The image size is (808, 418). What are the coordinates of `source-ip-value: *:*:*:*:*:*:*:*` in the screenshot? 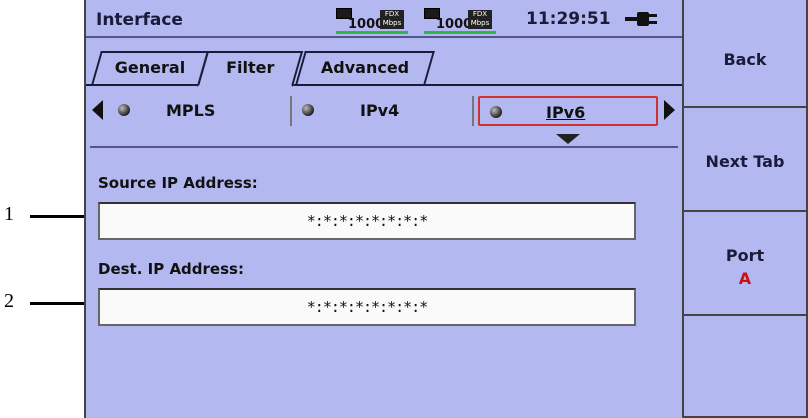 It's located at (367, 221).